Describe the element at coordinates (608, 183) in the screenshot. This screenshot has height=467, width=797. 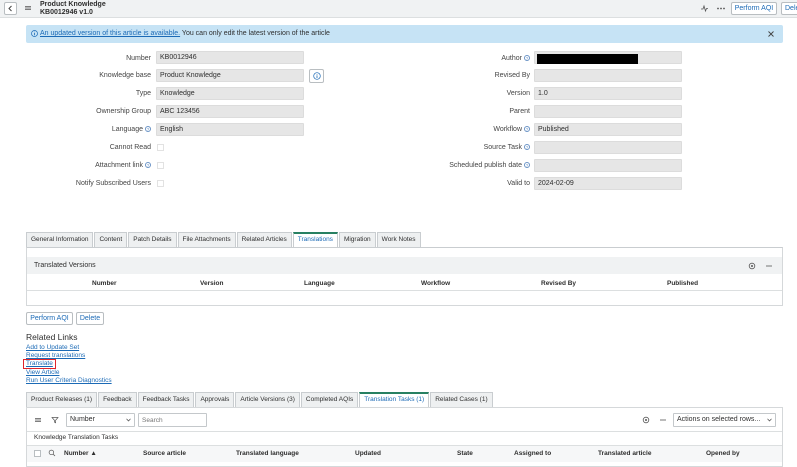
I see `valid-to-field: 2024-02-09` at that location.